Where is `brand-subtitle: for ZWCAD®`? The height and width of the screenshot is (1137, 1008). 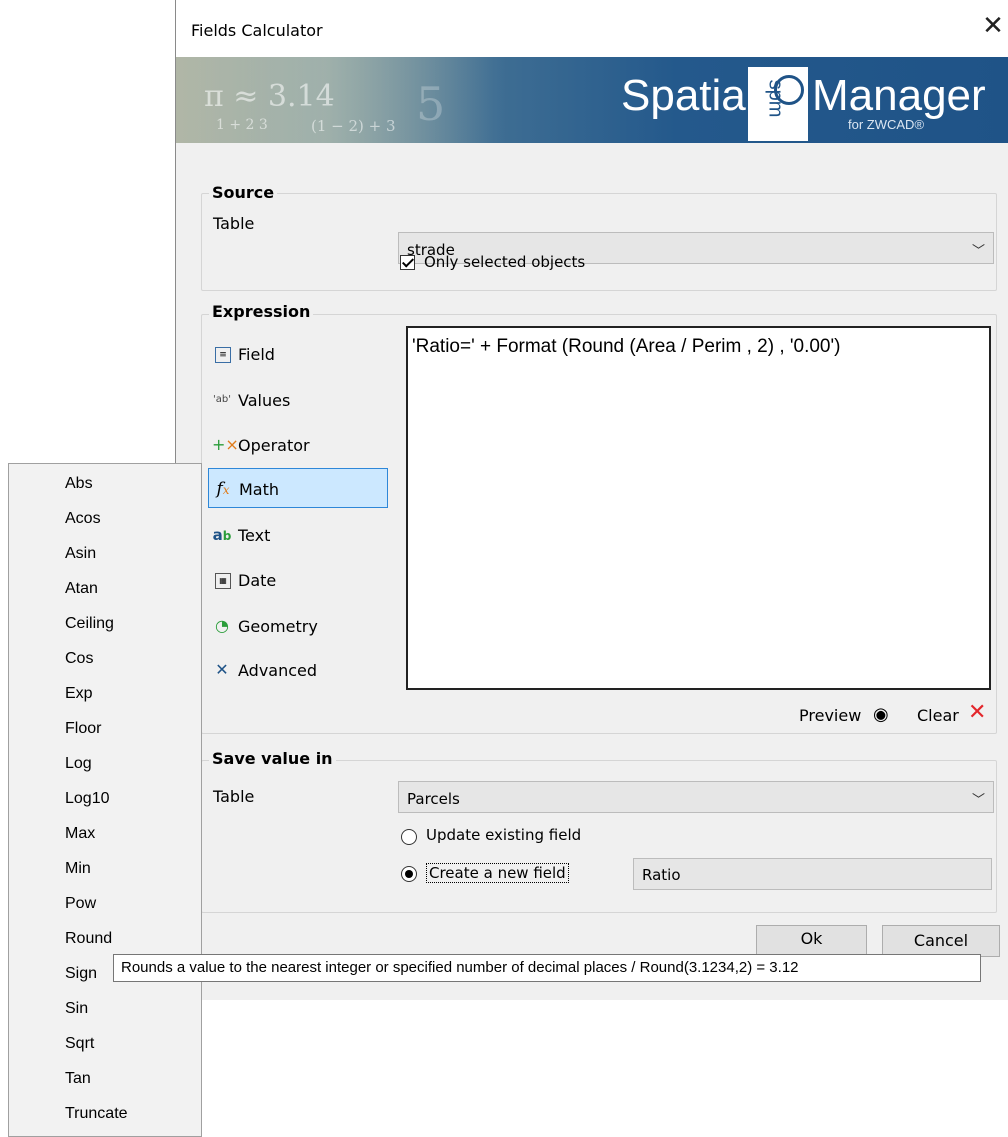 brand-subtitle: for ZWCAD® is located at coordinates (886, 124).